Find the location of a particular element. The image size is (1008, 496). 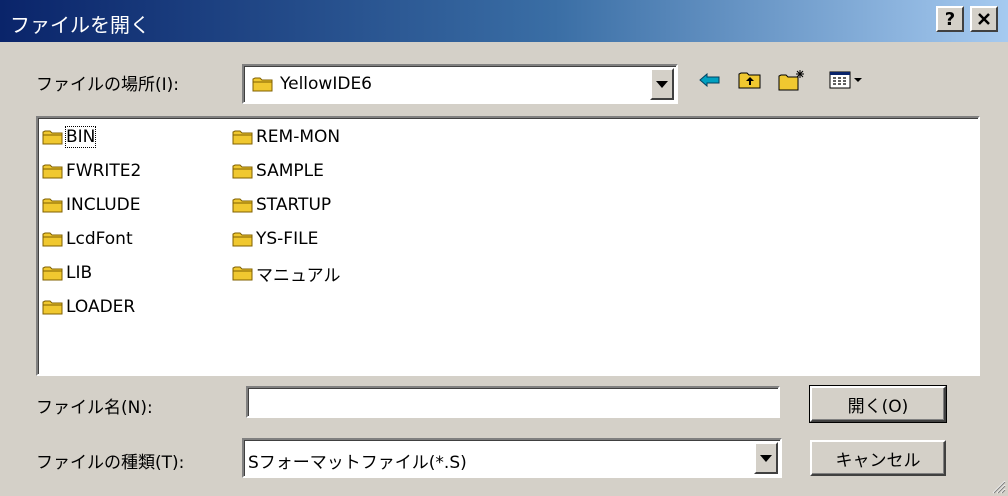

file-type-label: ファイルの種類(T): is located at coordinates (110, 463).